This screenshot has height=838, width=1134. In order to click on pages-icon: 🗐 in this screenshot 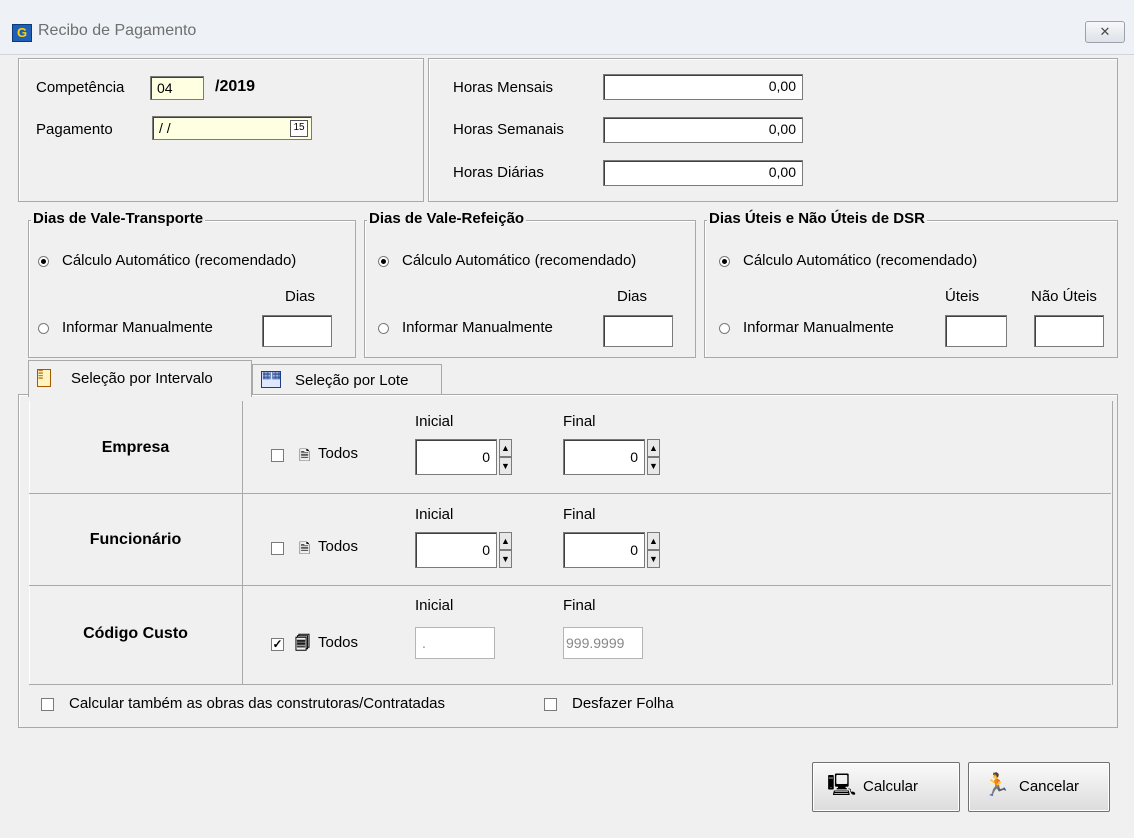, I will do `click(302, 643)`.